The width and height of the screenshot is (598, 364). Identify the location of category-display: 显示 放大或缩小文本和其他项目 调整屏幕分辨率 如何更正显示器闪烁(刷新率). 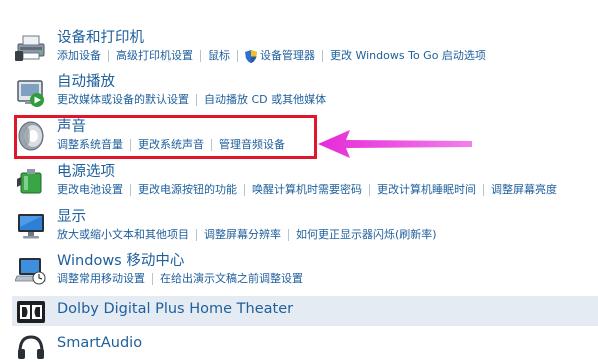
(299, 228).